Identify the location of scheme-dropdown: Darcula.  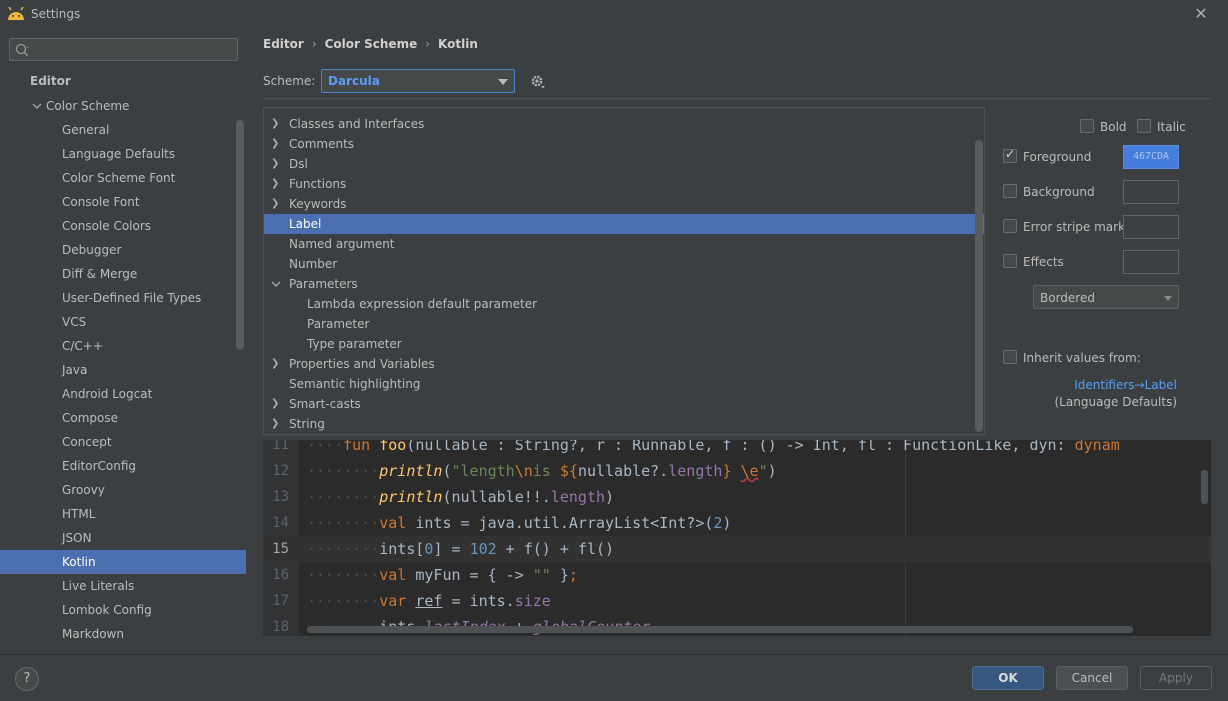
(418, 81).